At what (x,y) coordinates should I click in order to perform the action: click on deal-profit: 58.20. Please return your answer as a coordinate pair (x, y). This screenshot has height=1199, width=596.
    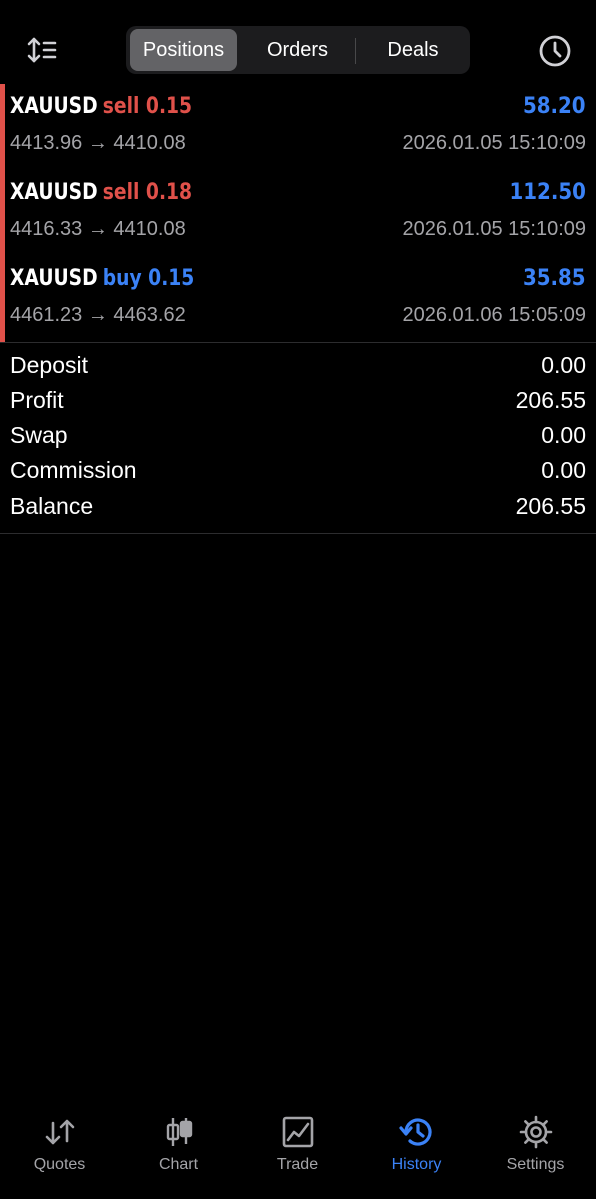
    Looking at the image, I should click on (554, 106).